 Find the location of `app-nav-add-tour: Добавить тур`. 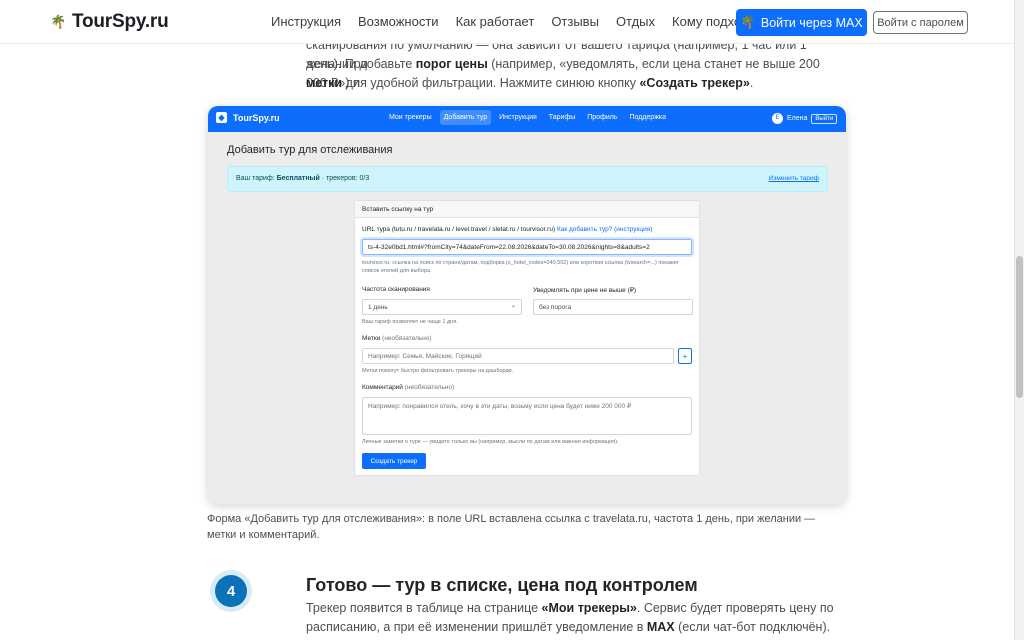

app-nav-add-tour: Добавить тур is located at coordinates (465, 117).